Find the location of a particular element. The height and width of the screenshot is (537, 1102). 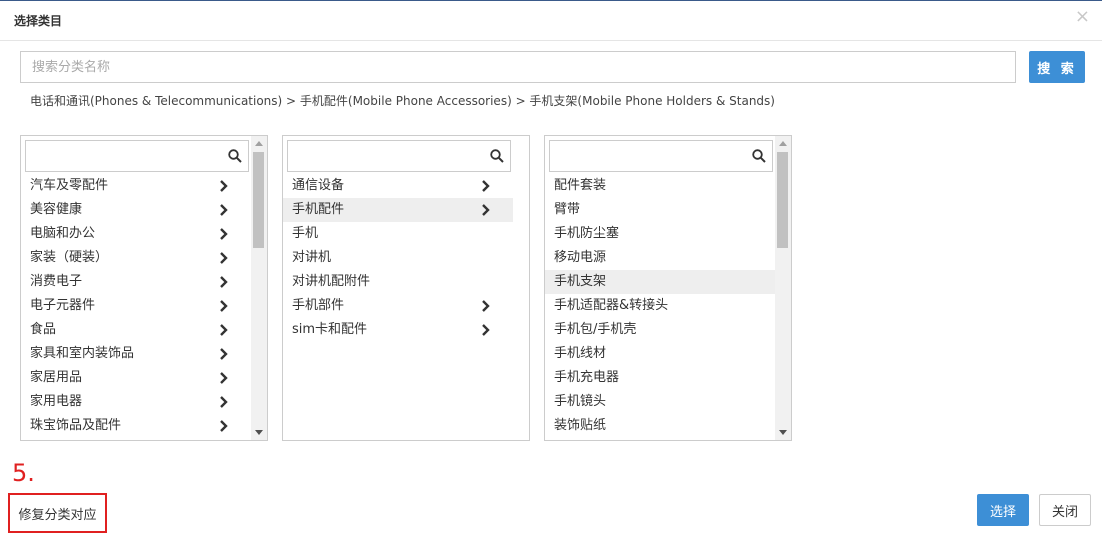

category-item: 食品 is located at coordinates (136, 330).